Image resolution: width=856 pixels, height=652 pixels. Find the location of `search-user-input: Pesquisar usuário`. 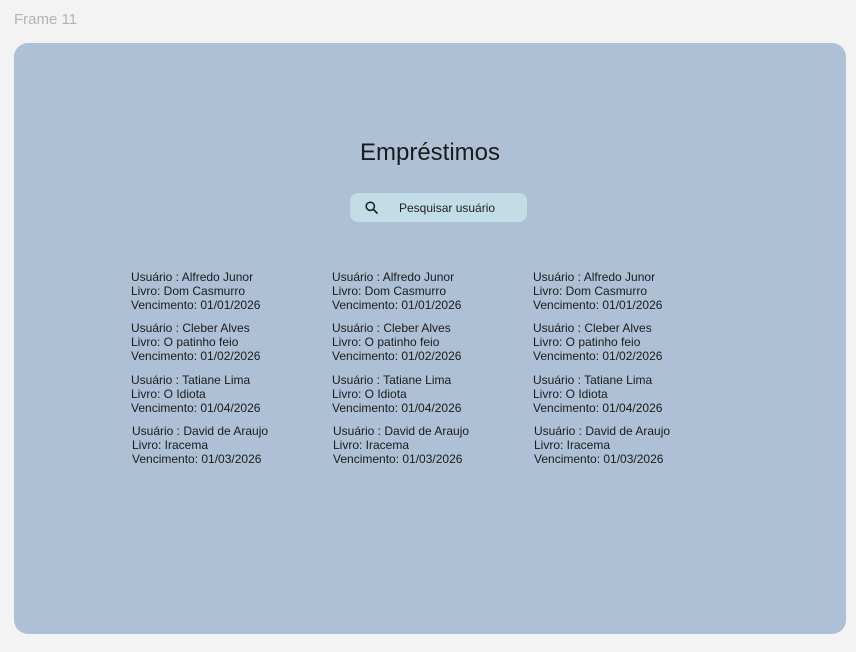

search-user-input: Pesquisar usuário is located at coordinates (438, 207).